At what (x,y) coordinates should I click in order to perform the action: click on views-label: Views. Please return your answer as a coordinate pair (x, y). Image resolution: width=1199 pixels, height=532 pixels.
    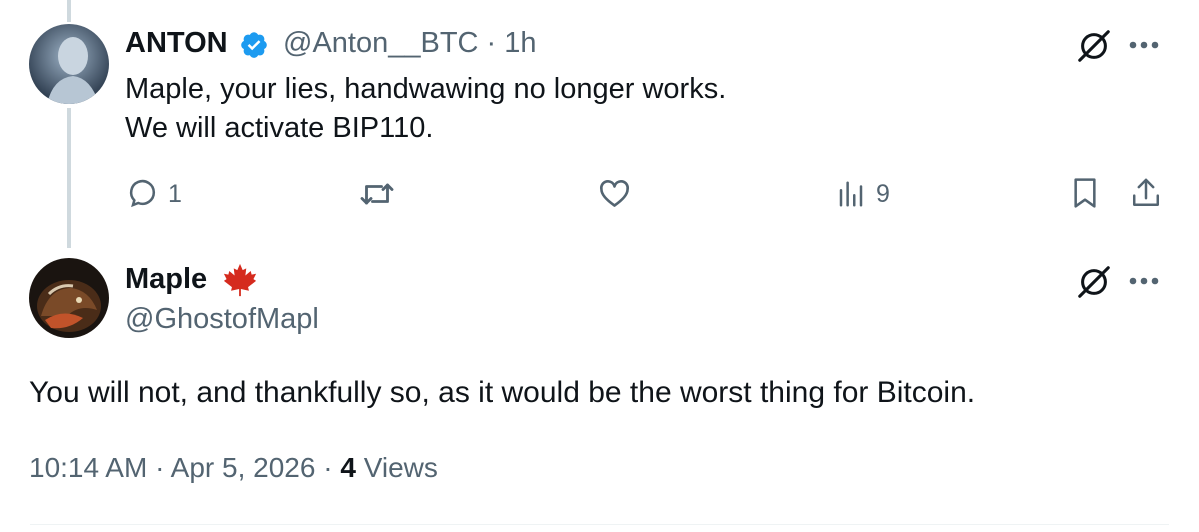
    Looking at the image, I should click on (400, 467).